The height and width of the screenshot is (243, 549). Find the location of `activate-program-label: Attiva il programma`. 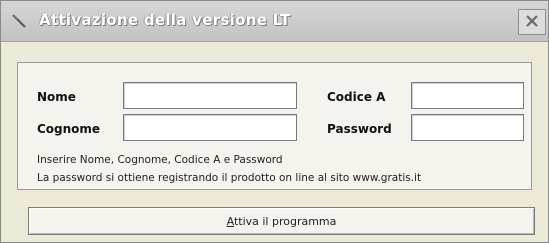

activate-program-label: Attiva il programma is located at coordinates (281, 221).